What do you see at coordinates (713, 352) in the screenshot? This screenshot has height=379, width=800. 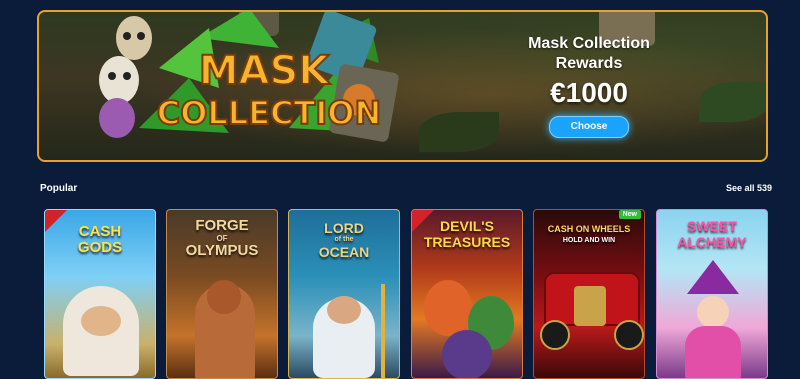 I see `witch-dress` at bounding box center [713, 352].